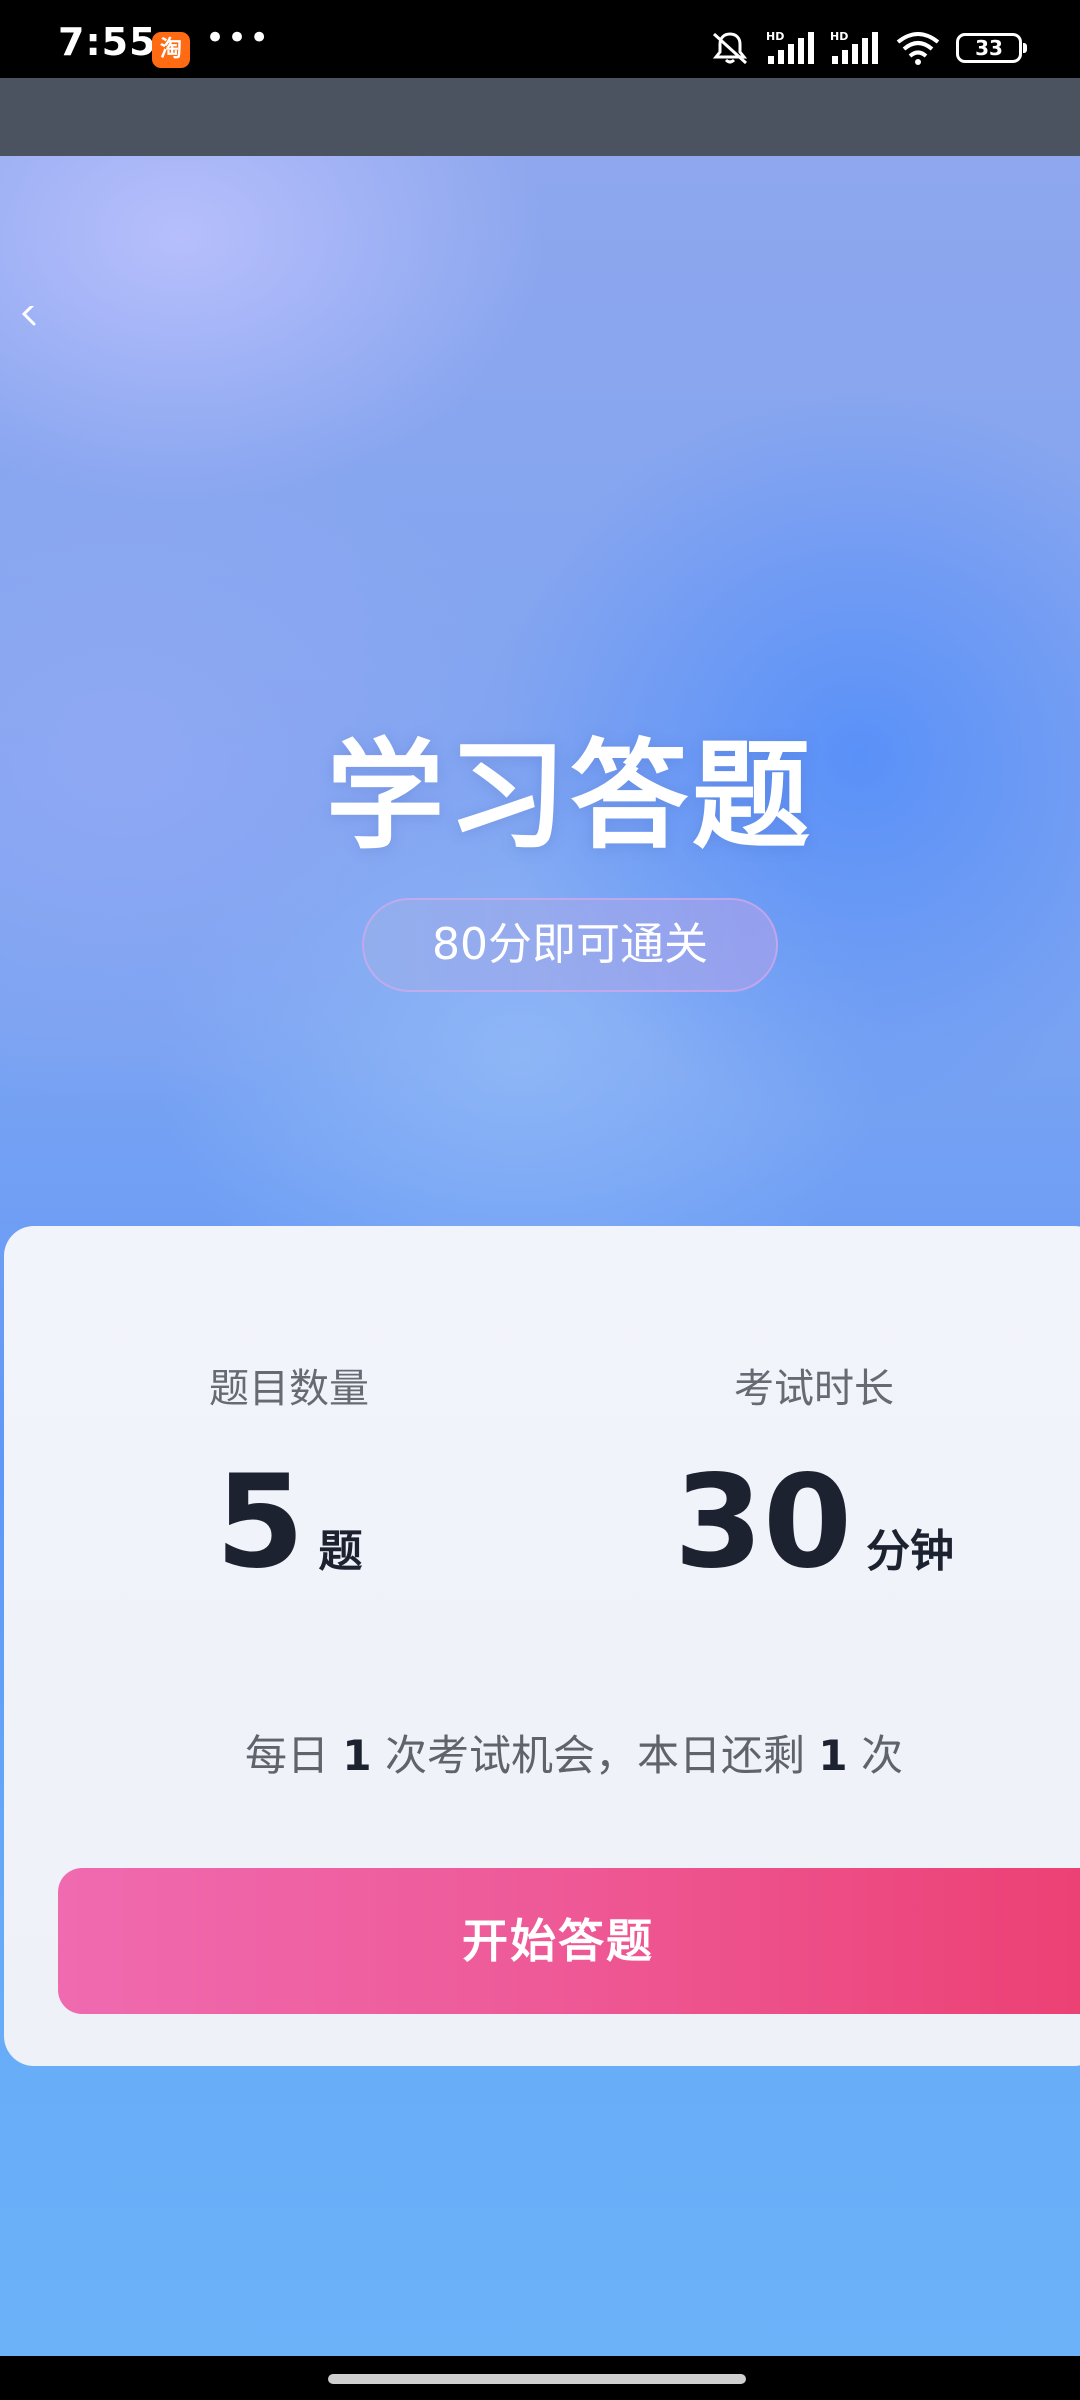 The height and width of the screenshot is (2400, 1080). What do you see at coordinates (289, 1389) in the screenshot?
I see `question-count-label: 题目数量` at bounding box center [289, 1389].